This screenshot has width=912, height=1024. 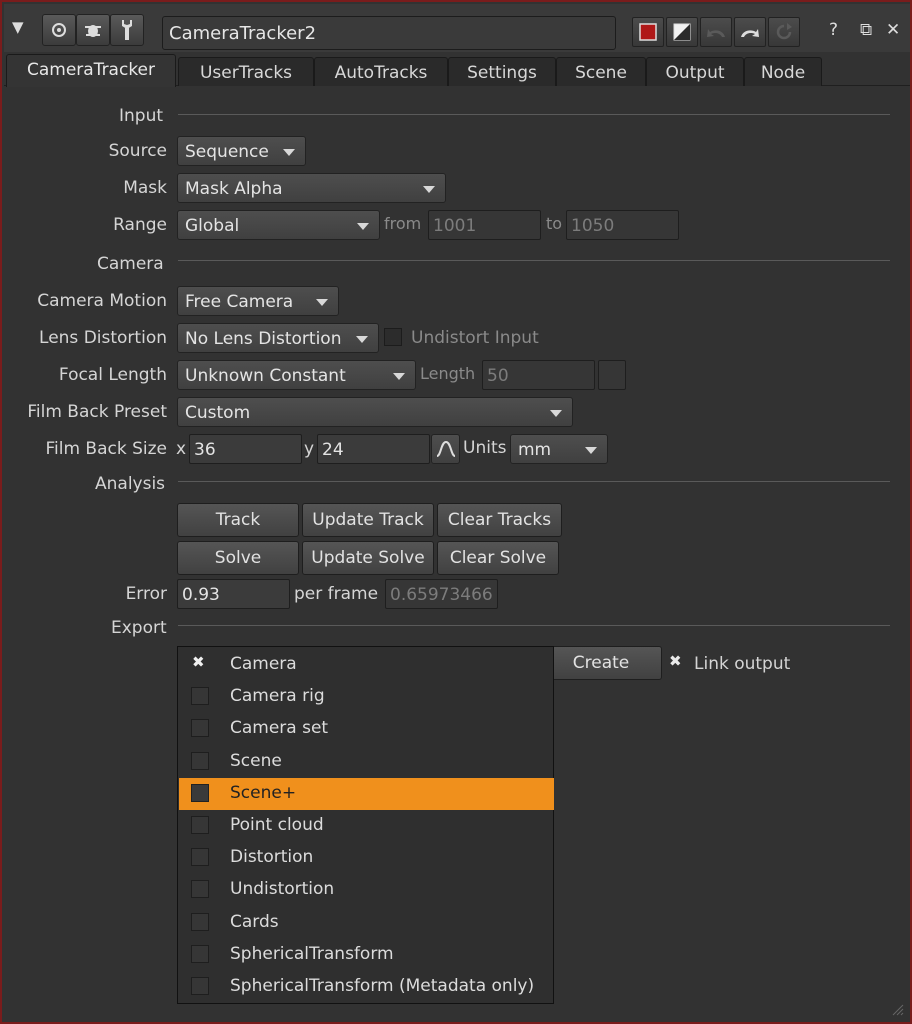 What do you see at coordinates (366, 697) in the screenshot?
I see `export-menu-item: Camera rig` at bounding box center [366, 697].